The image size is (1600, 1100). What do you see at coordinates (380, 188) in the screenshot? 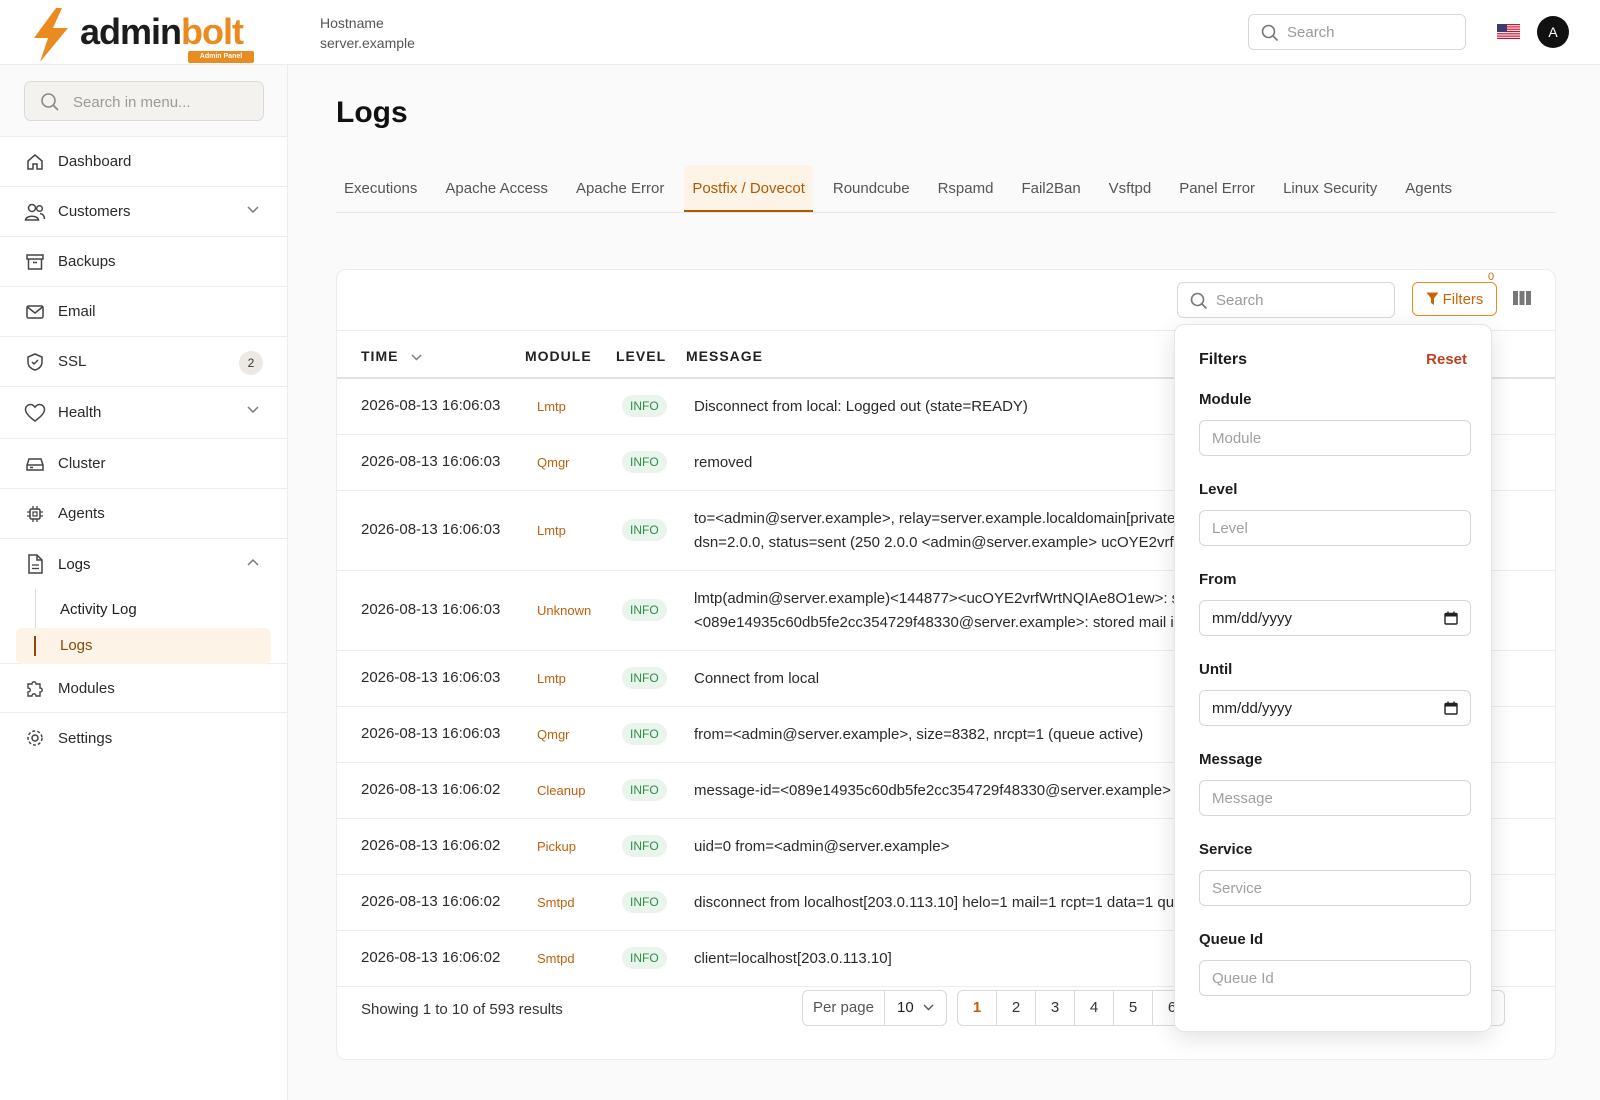
I see `tab-executions: Executions` at bounding box center [380, 188].